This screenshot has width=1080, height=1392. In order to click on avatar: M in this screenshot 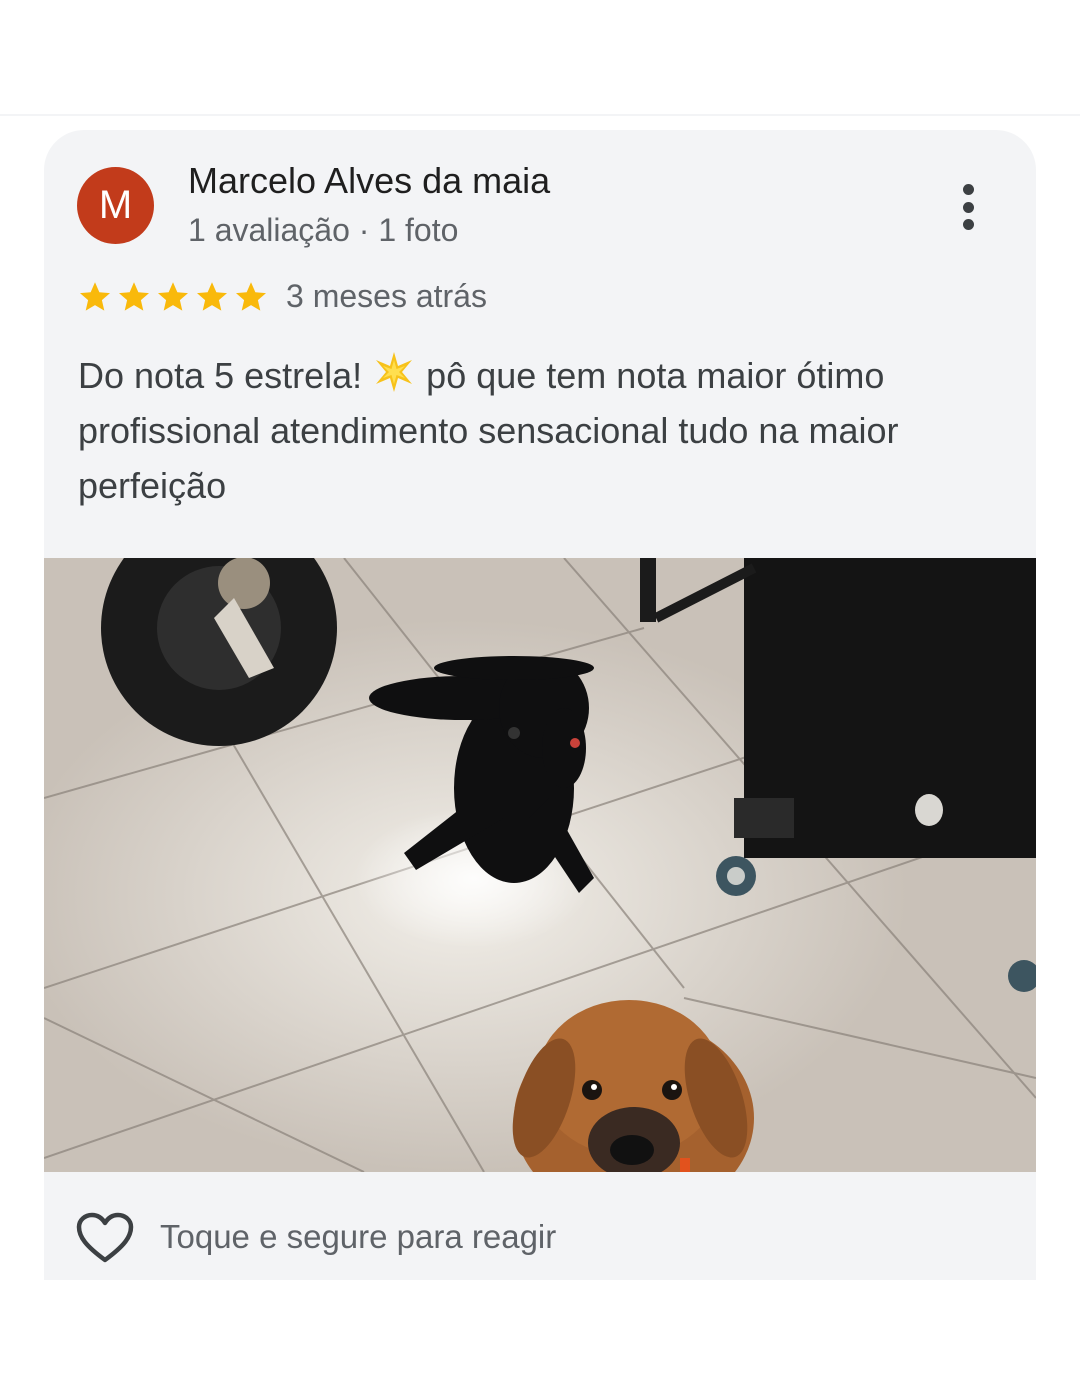, I will do `click(115, 205)`.